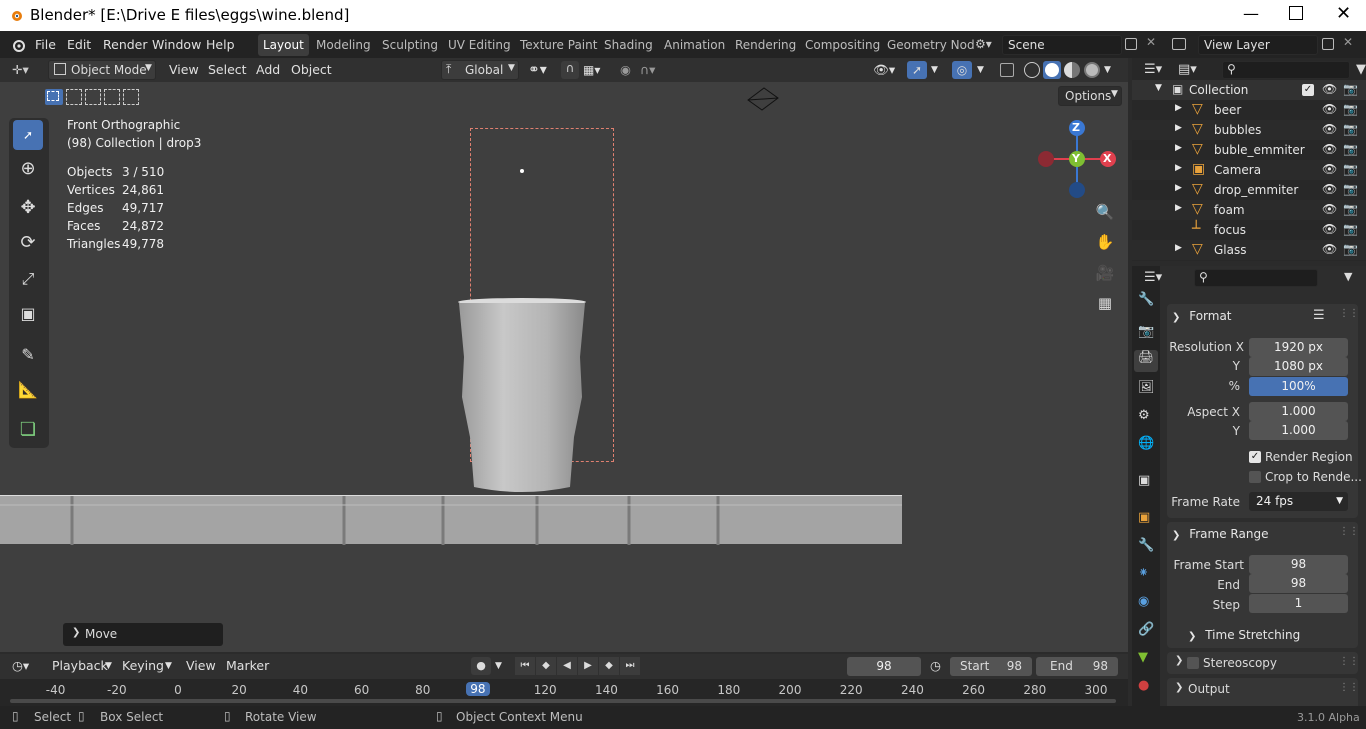 The image size is (1366, 729). What do you see at coordinates (980, 70) in the screenshot?
I see `overlay-dropdown-icon: ▼` at bounding box center [980, 70].